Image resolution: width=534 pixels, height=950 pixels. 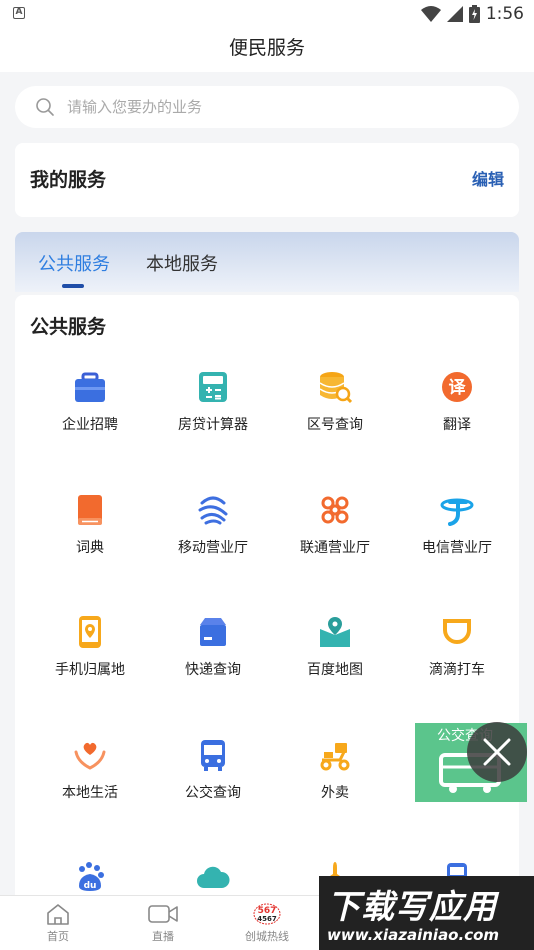 I want to click on page-title: 便民服务, so click(x=267, y=51).